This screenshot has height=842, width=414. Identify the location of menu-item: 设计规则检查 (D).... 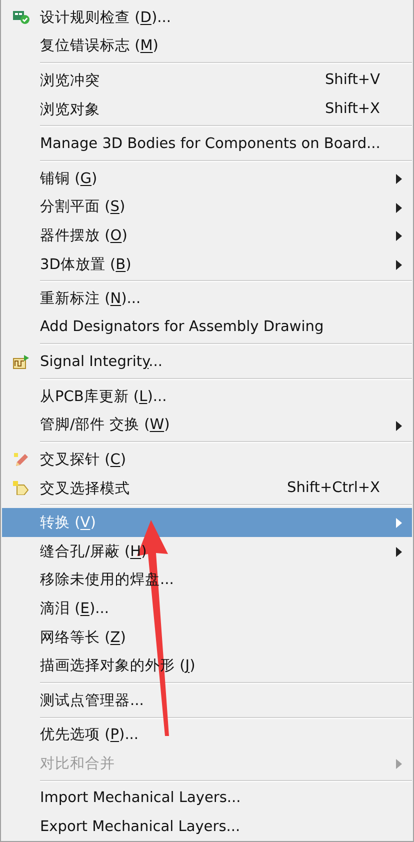
(207, 17).